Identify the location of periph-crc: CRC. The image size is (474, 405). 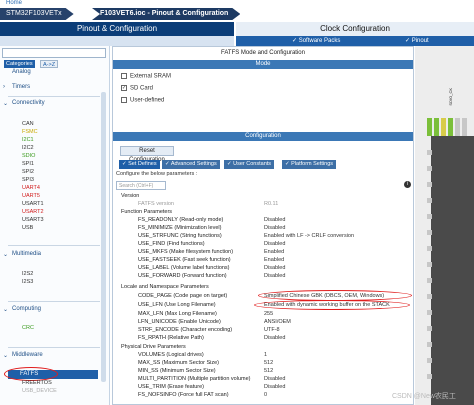
(28, 328).